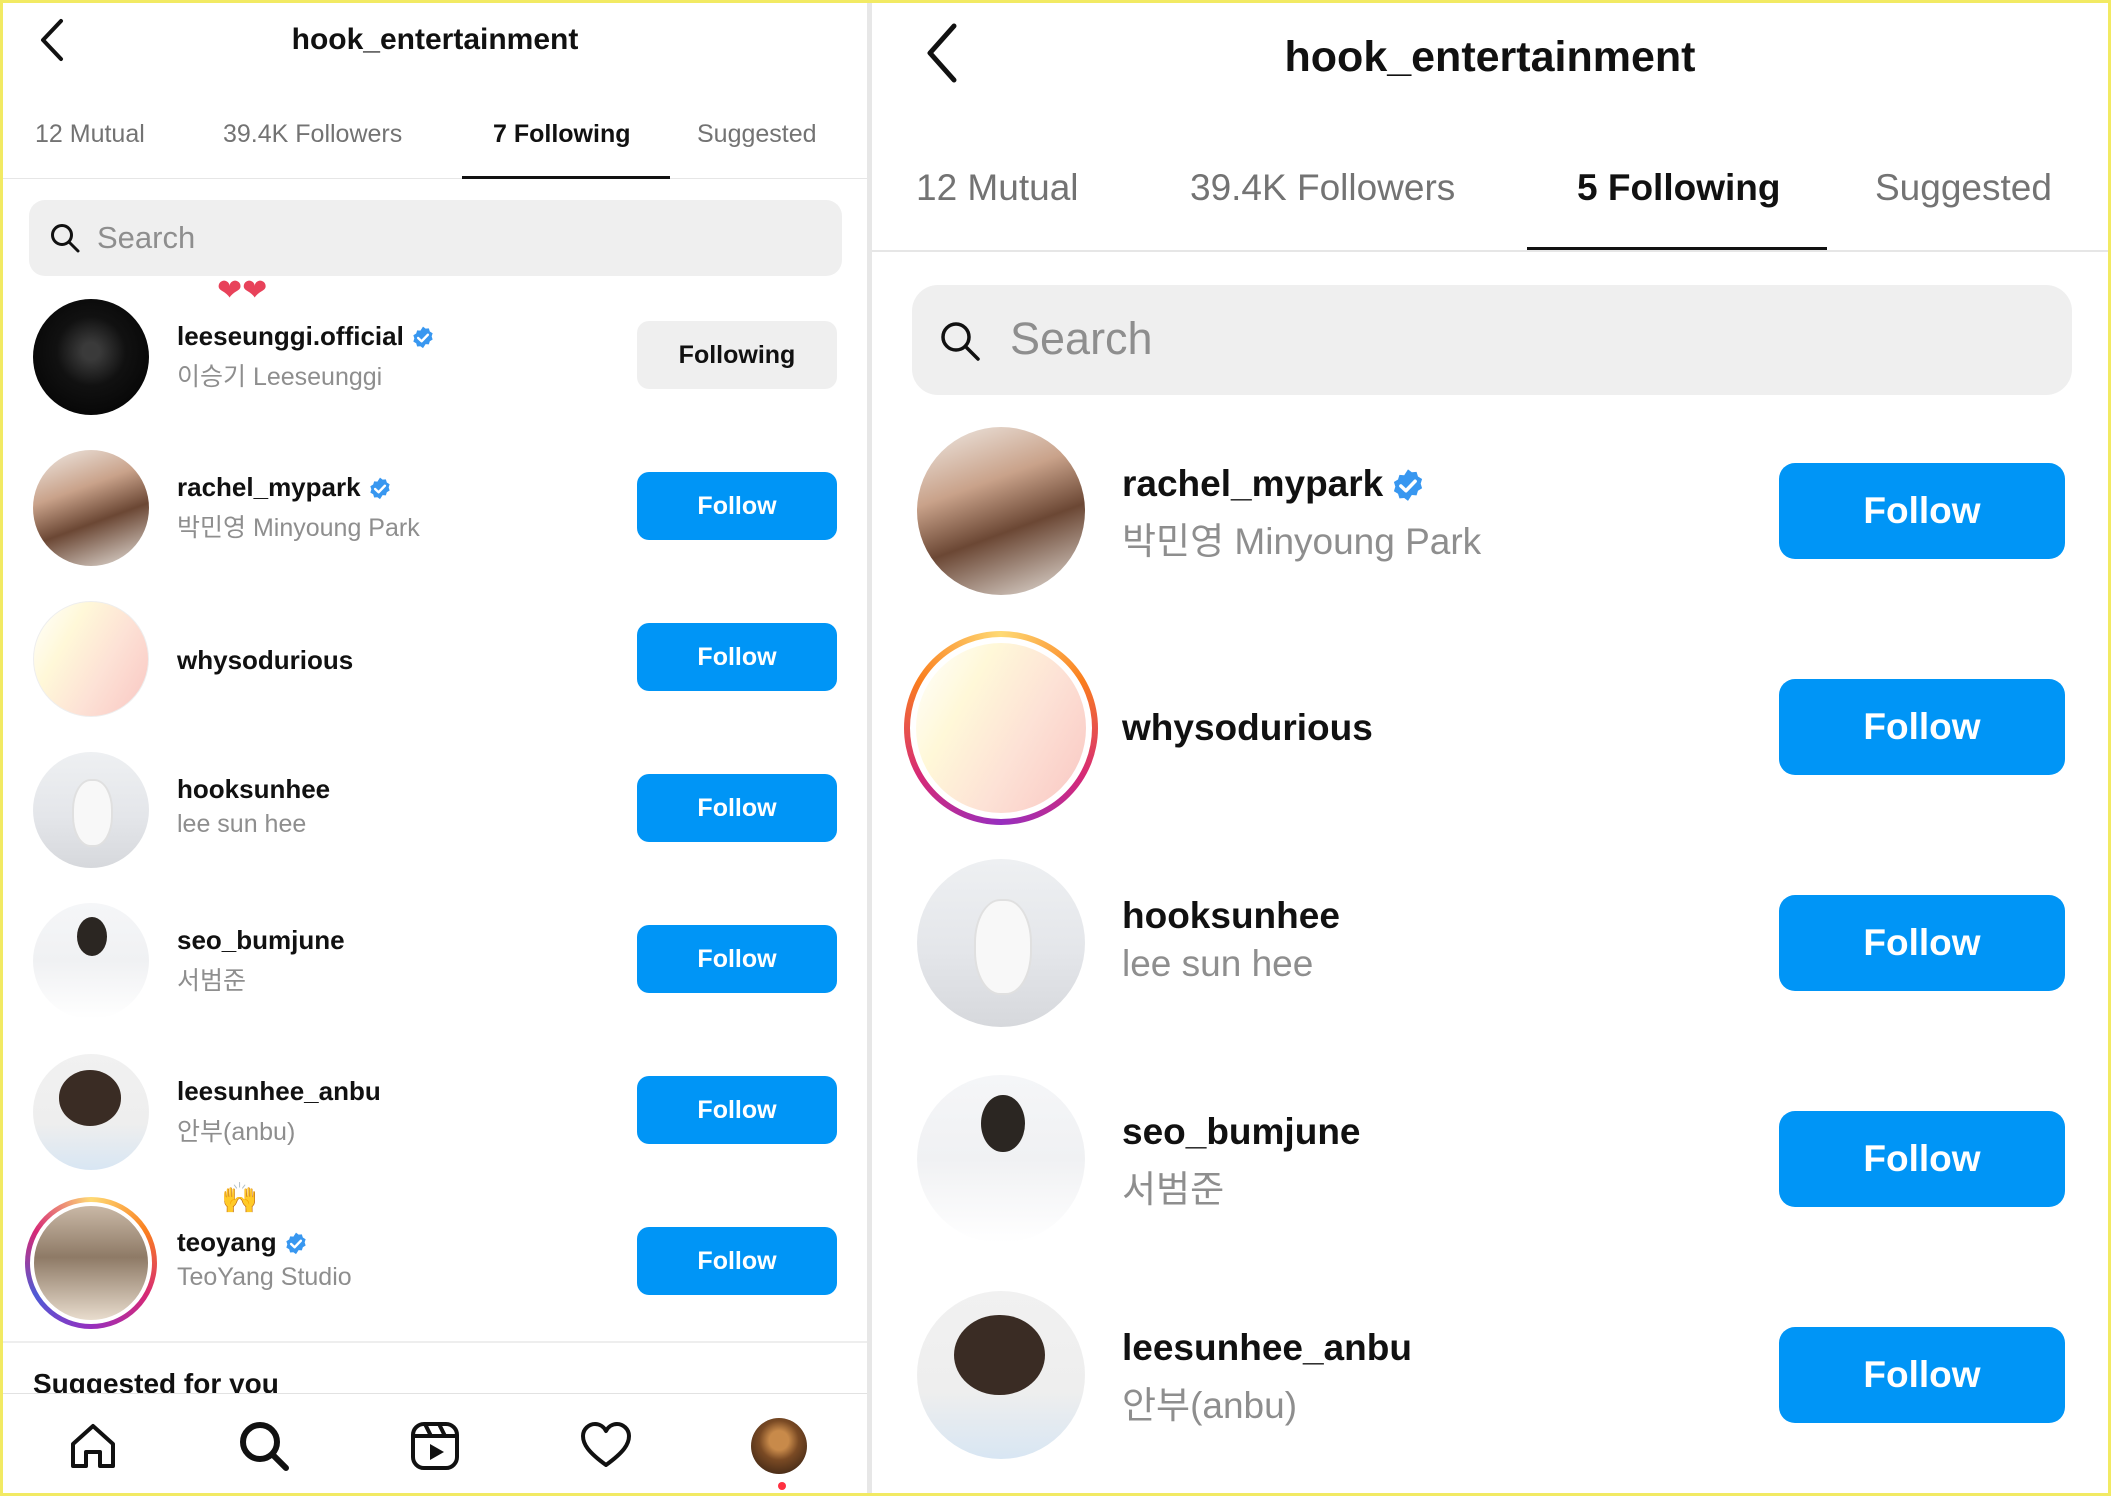  What do you see at coordinates (264, 1277) in the screenshot?
I see `full-name: TeoYang Studio` at bounding box center [264, 1277].